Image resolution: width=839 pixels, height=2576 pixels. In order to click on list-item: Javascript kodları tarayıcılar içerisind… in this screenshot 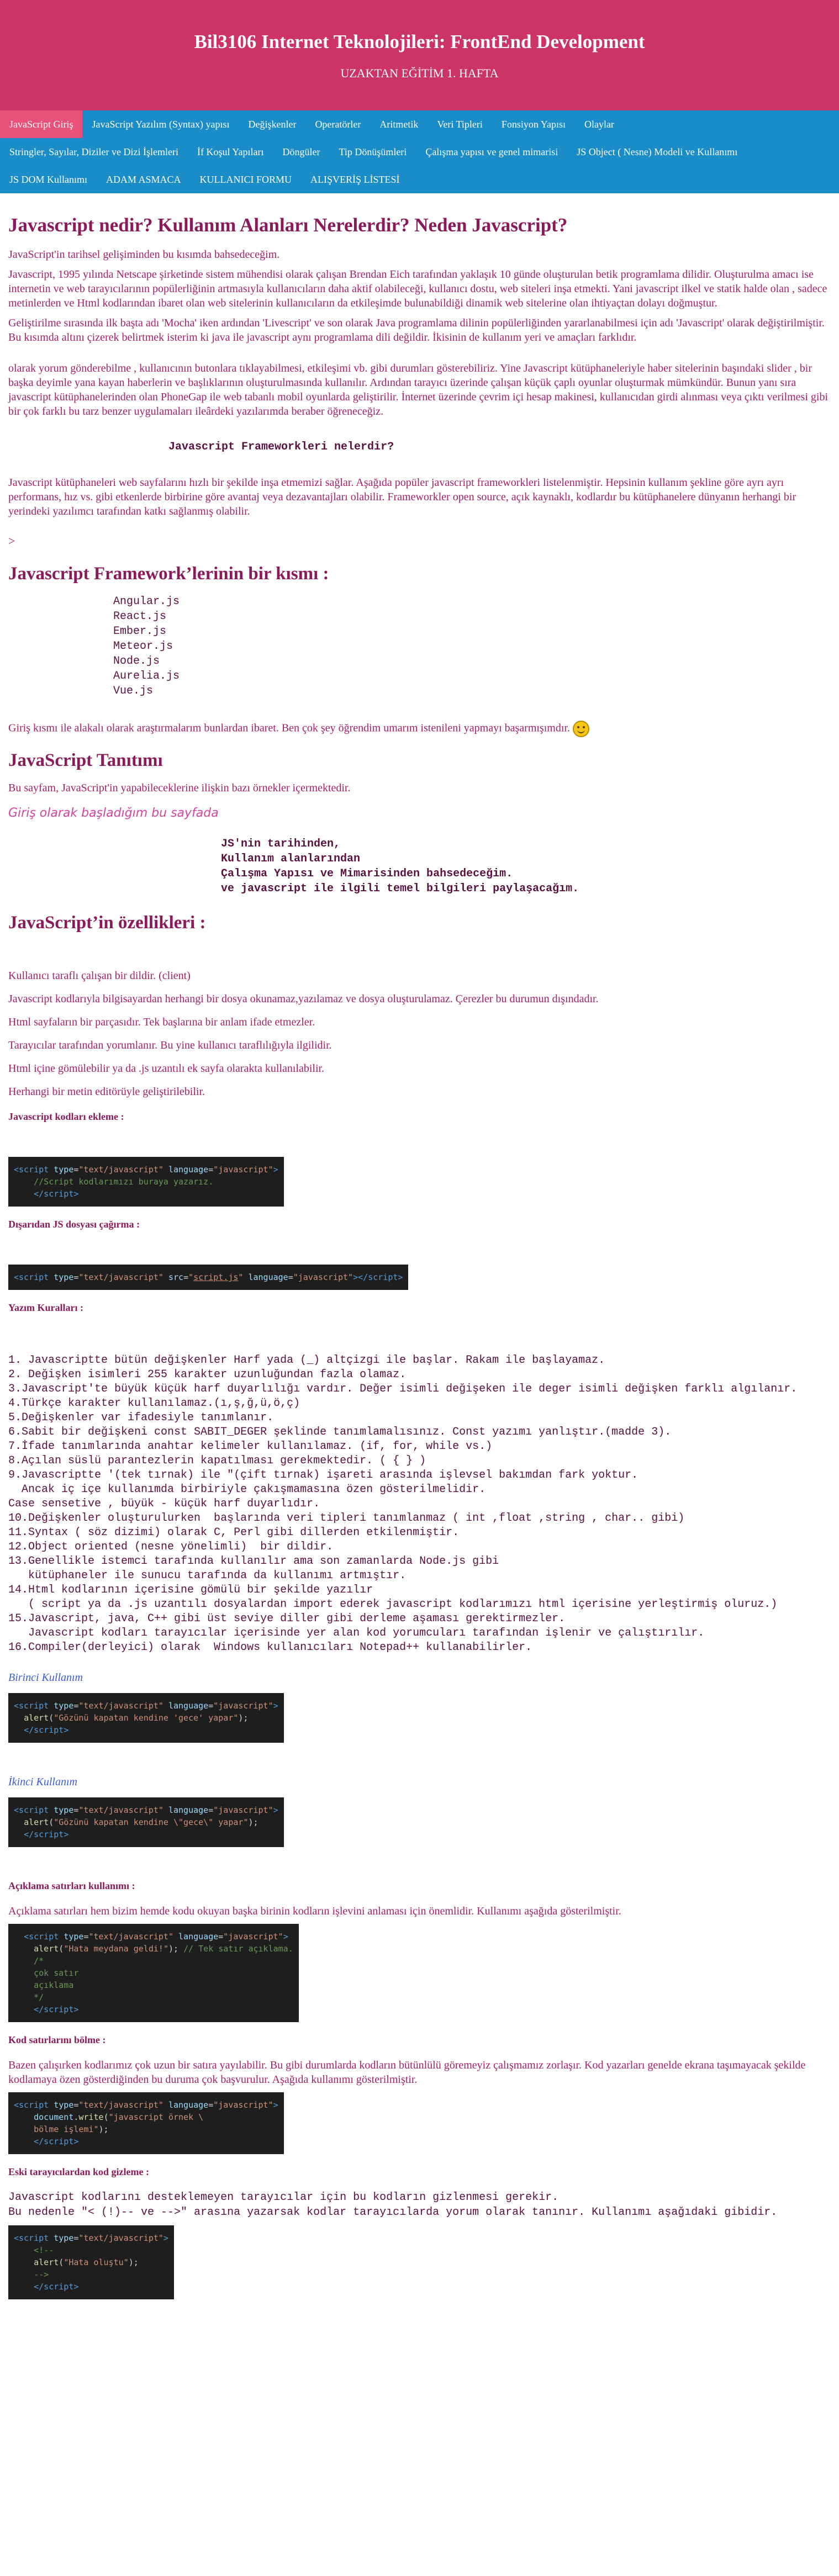, I will do `click(357, 1633)`.